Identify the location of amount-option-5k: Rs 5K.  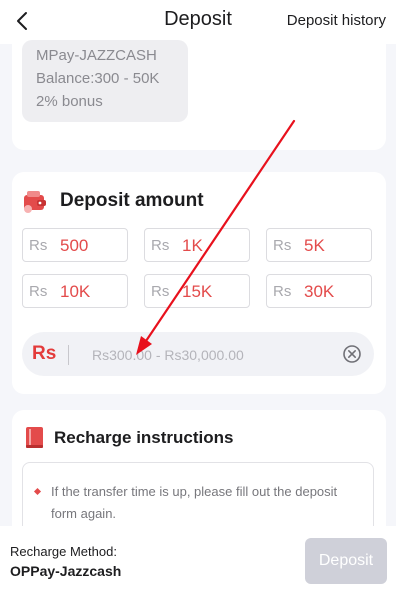
(319, 245).